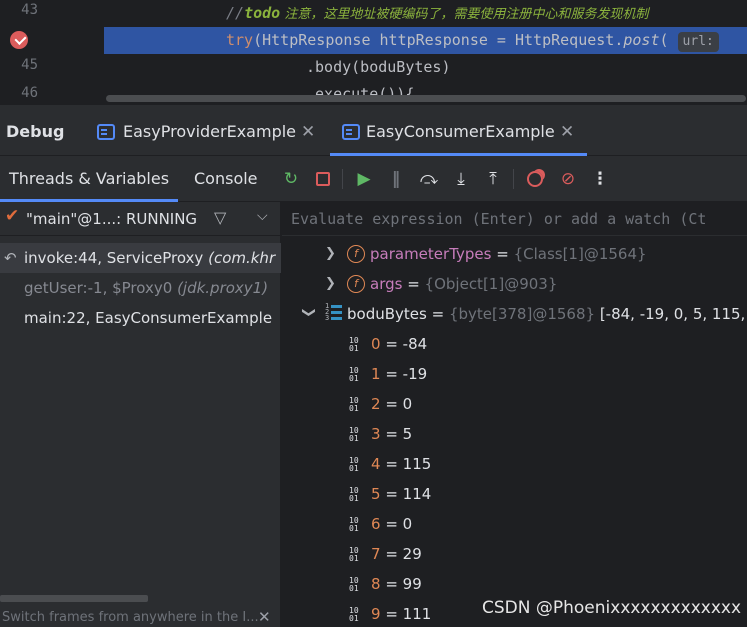  Describe the element at coordinates (514, 524) in the screenshot. I see `array-element-row: 10 01 6 = 0` at that location.